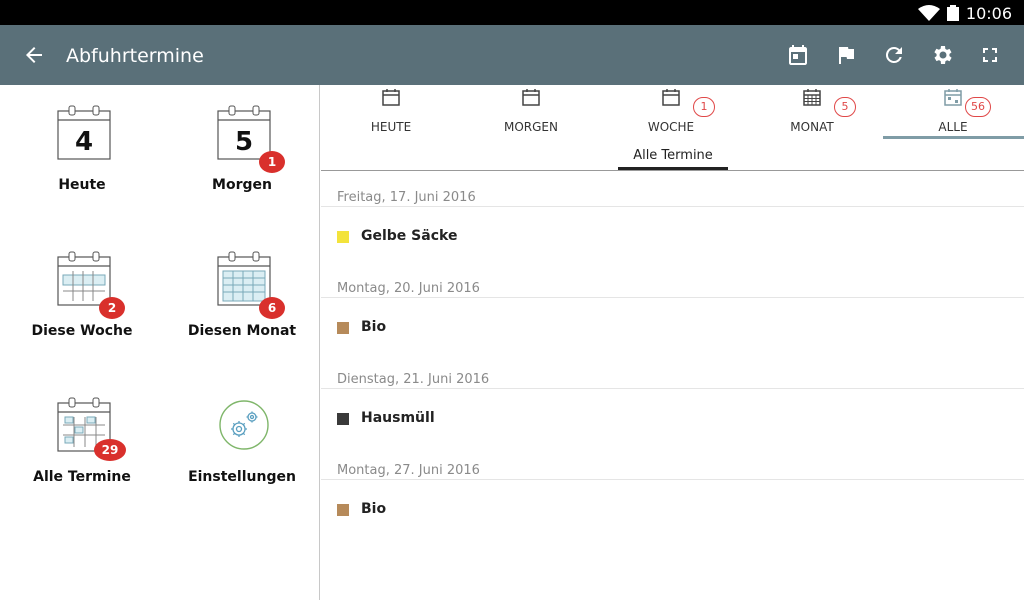  What do you see at coordinates (242, 477) in the screenshot?
I see `tile-label: Einstellungen` at bounding box center [242, 477].